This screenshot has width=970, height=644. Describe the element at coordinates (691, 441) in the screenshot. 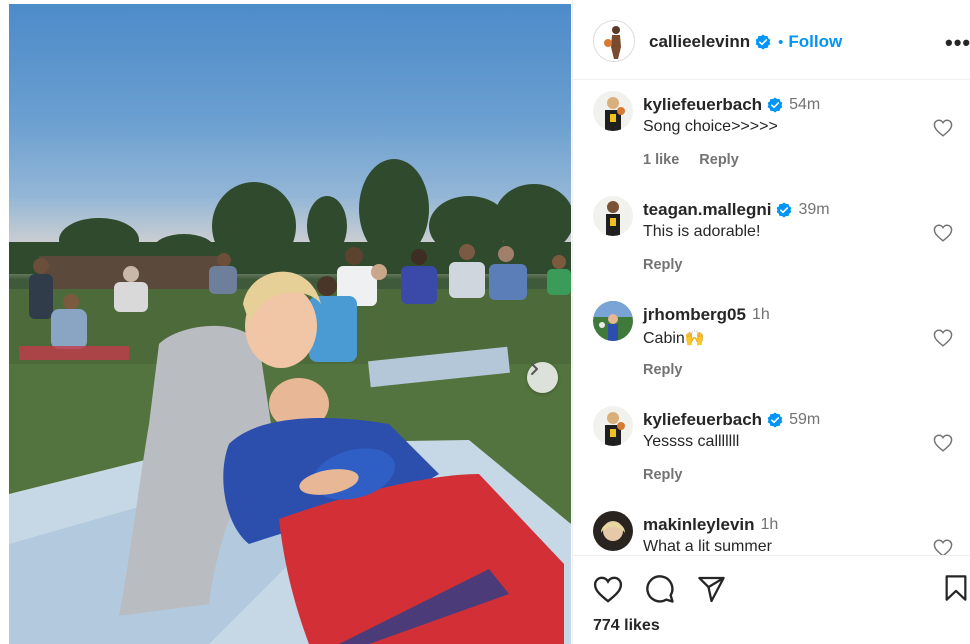

I see `comment-text: Yessss calllllll` at that location.